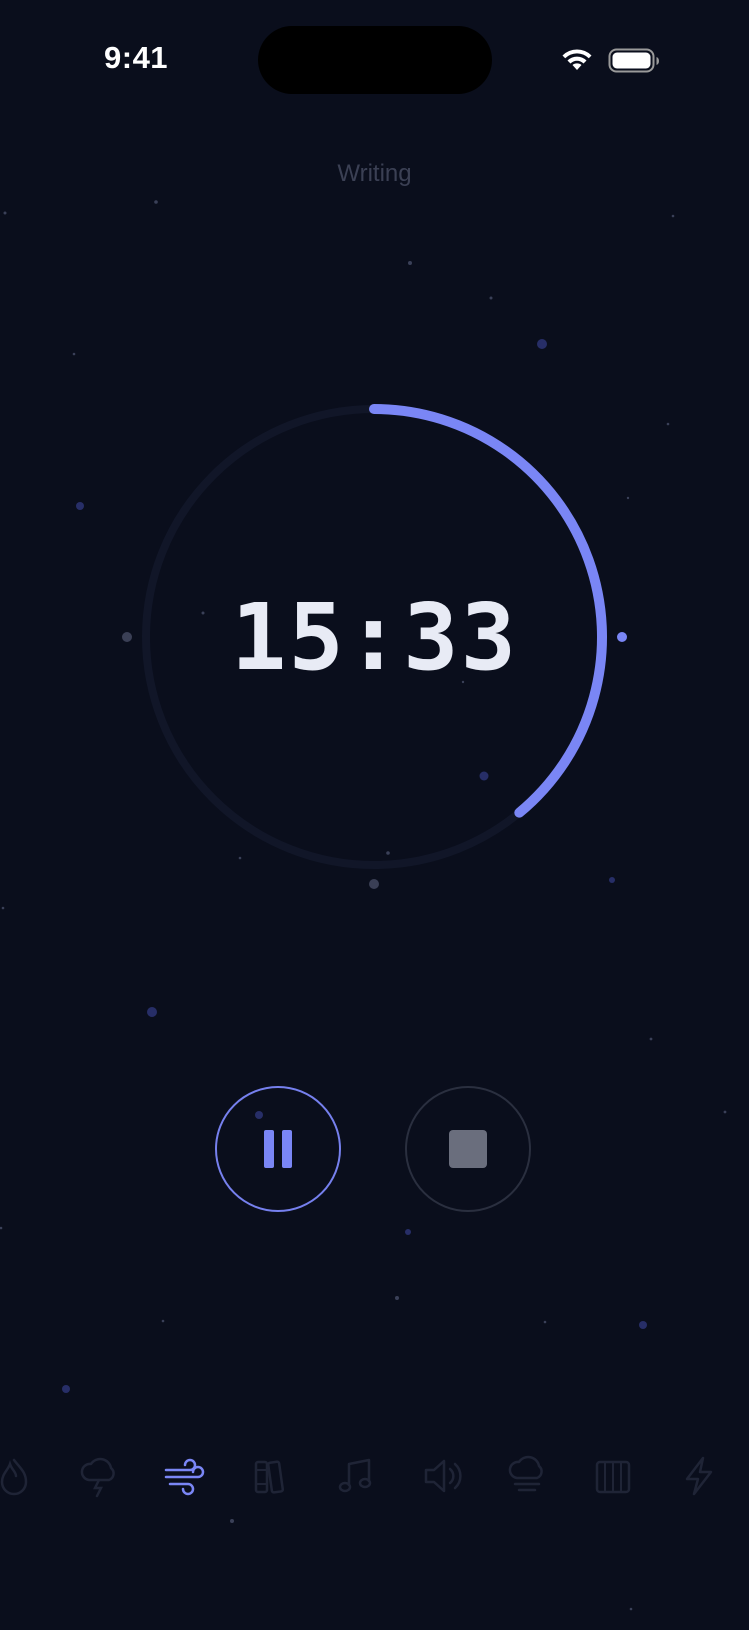 This screenshot has height=1630, width=749. I want to click on speaker-icon, so click(442, 1476).